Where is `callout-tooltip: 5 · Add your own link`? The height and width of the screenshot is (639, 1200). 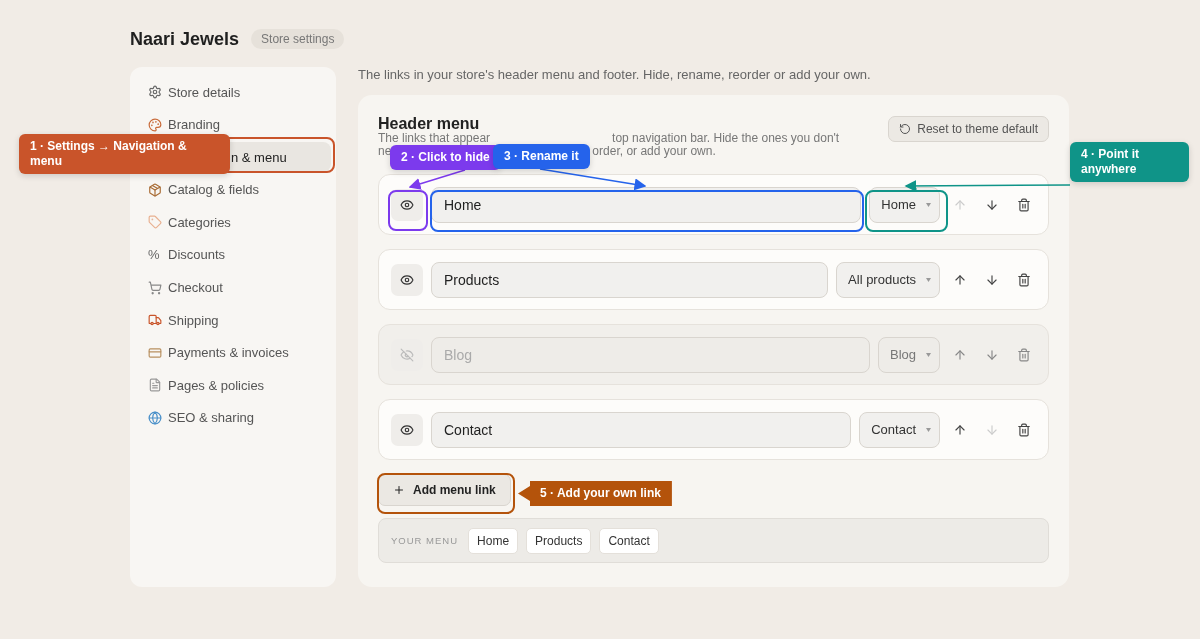
callout-tooltip: 5 · Add your own link is located at coordinates (595, 493).